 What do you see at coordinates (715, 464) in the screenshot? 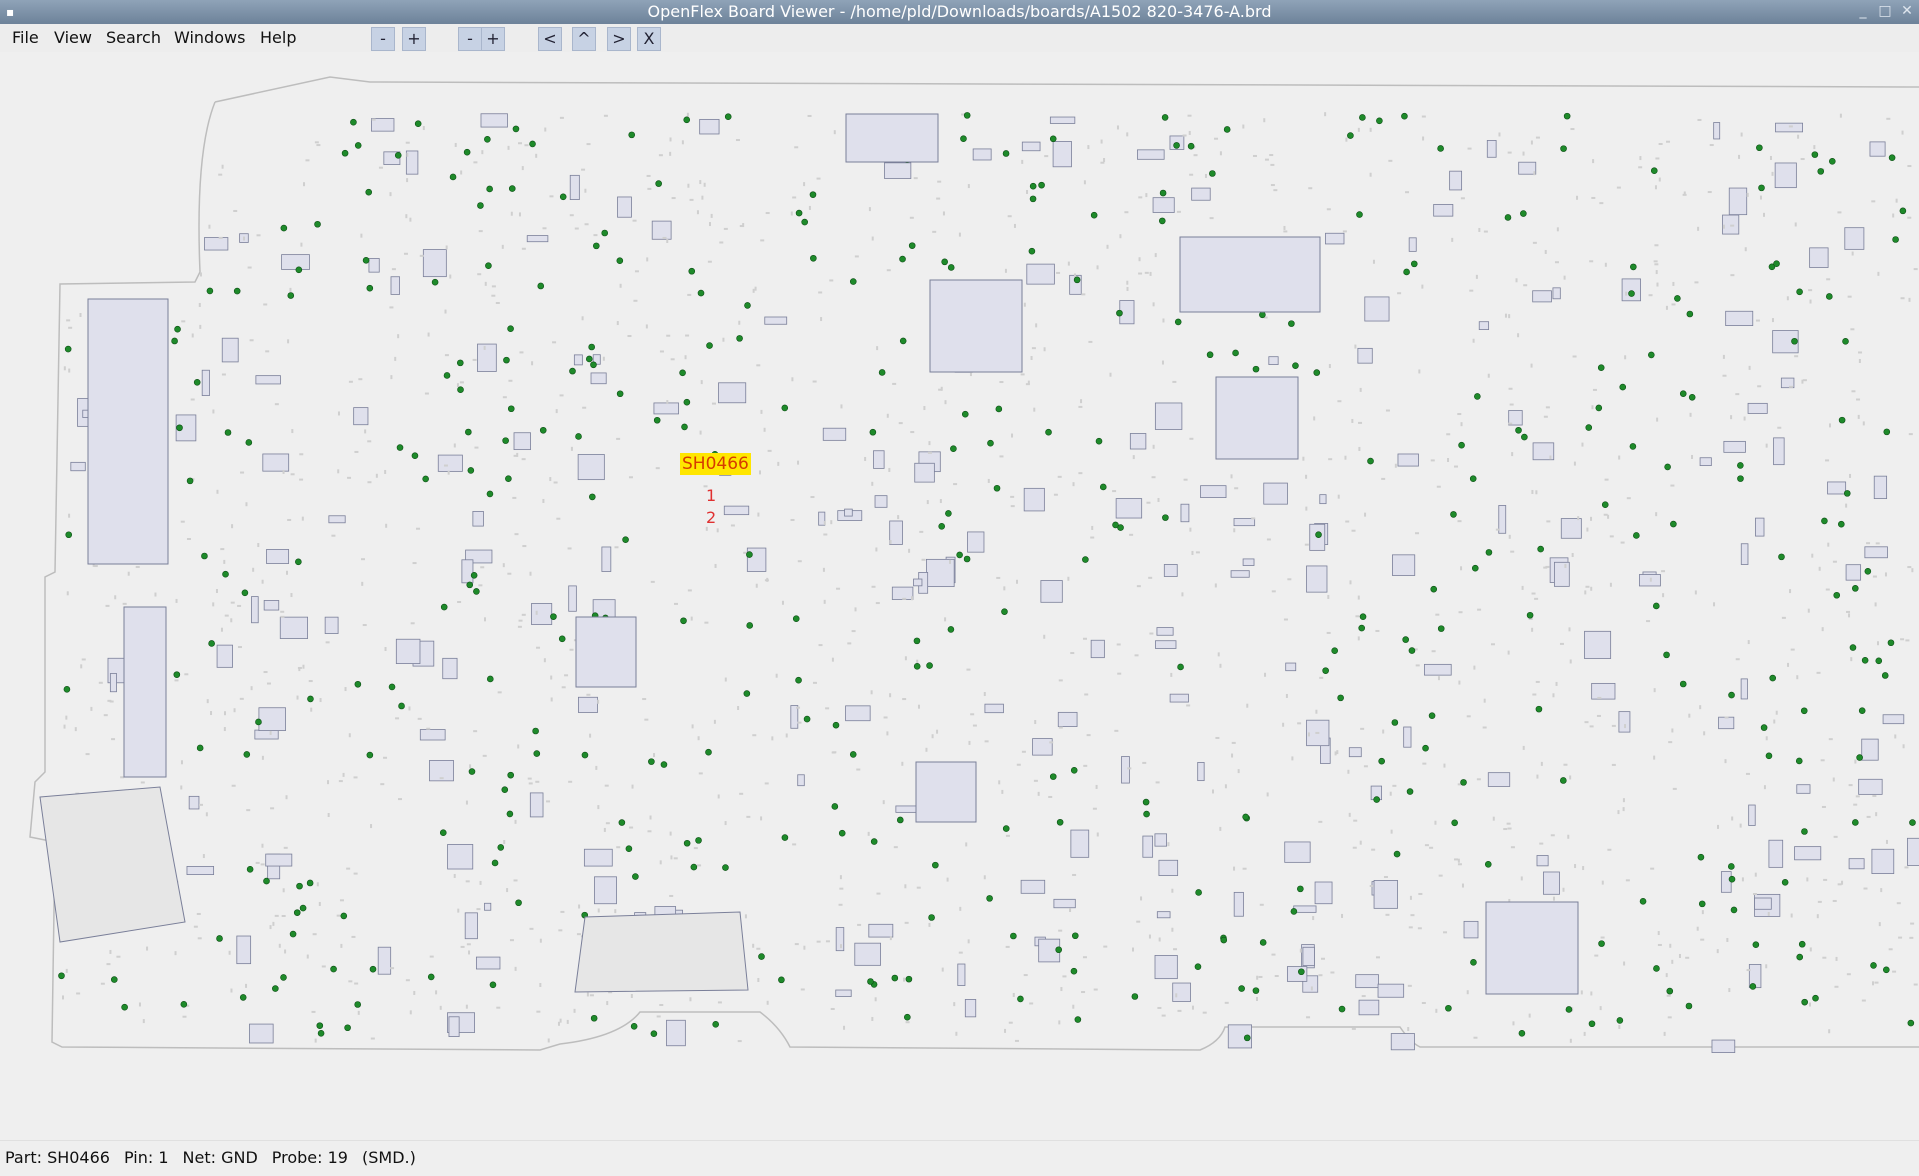
I see `selected-part-label: SH0466` at bounding box center [715, 464].